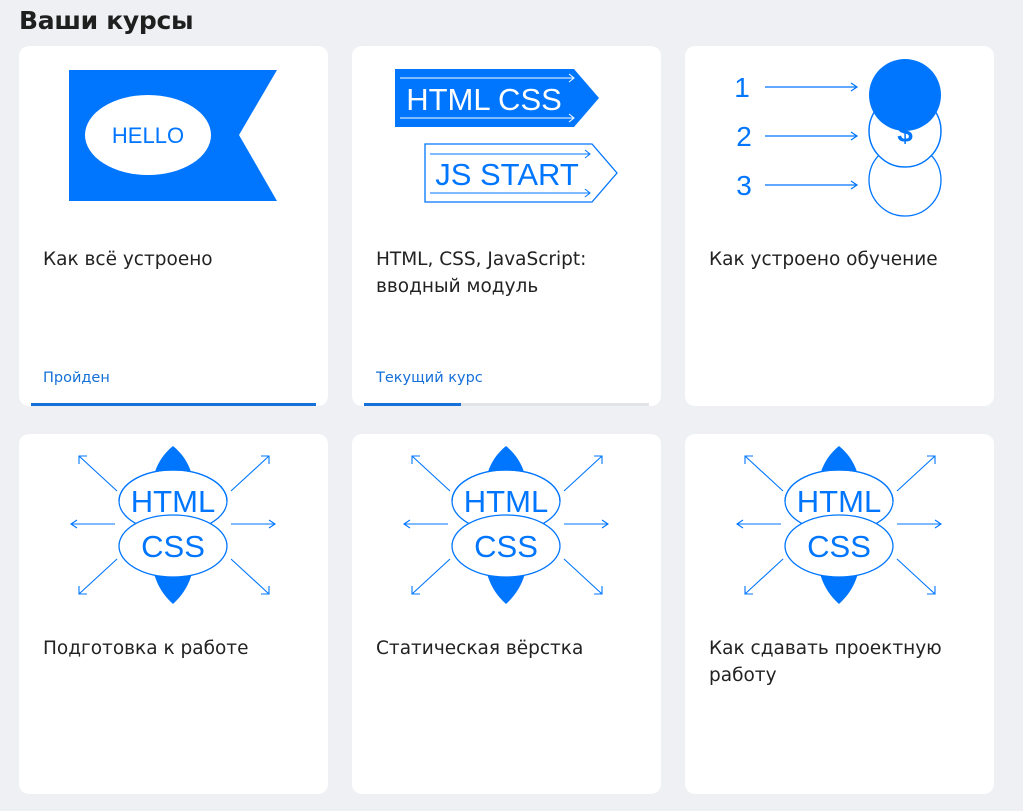 The image size is (1023, 811). What do you see at coordinates (481, 273) in the screenshot?
I see `course-title: HTML, CSS, JavaScript: вводный модуль` at bounding box center [481, 273].